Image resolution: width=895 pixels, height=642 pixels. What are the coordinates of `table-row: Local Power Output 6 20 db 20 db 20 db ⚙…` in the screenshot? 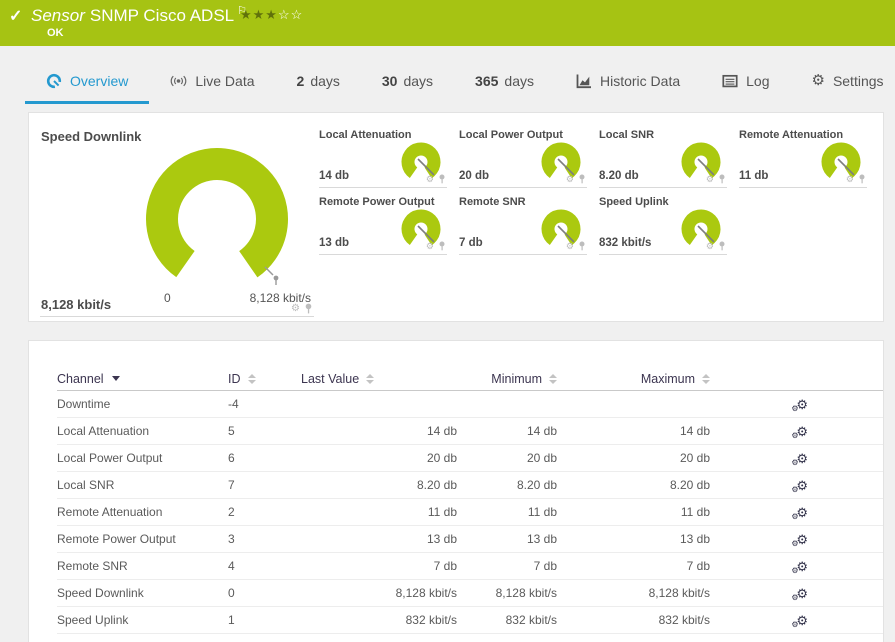 It's located at (470, 458).